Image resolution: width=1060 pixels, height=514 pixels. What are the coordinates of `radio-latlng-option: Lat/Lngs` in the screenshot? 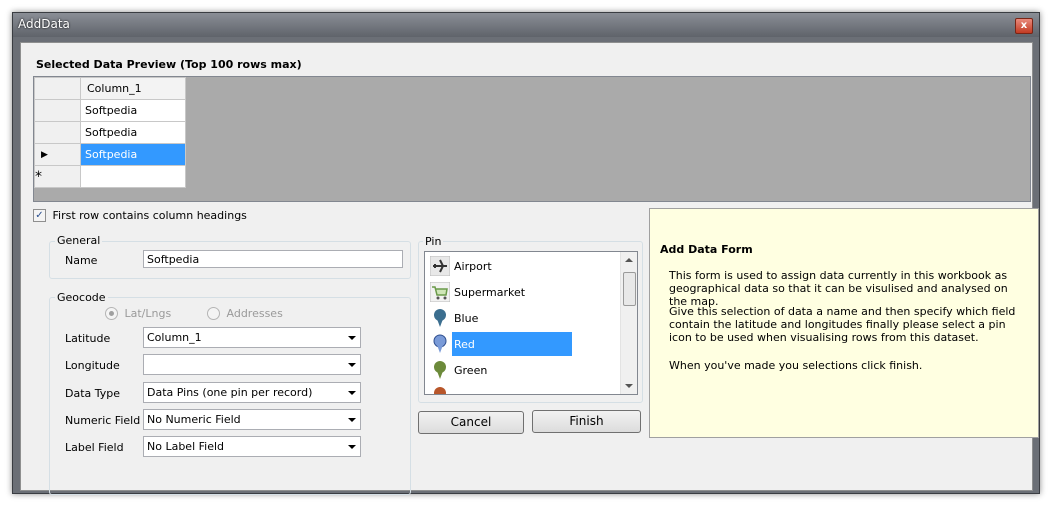 It's located at (138, 313).